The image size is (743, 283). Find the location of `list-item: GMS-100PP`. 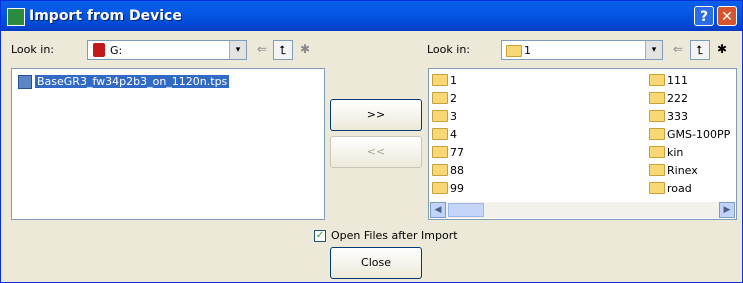

list-item: GMS-100PP is located at coordinates (689, 135).